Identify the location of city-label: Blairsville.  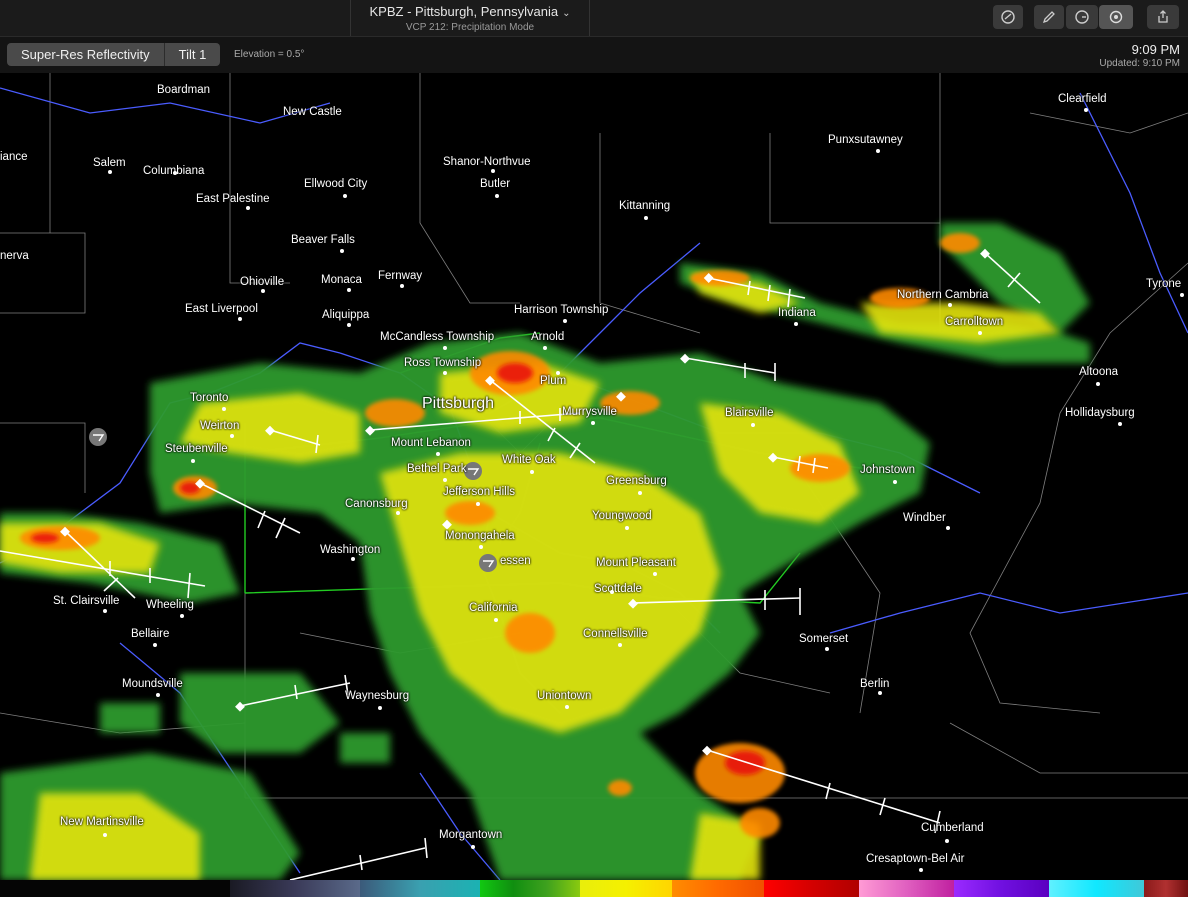
(749, 413).